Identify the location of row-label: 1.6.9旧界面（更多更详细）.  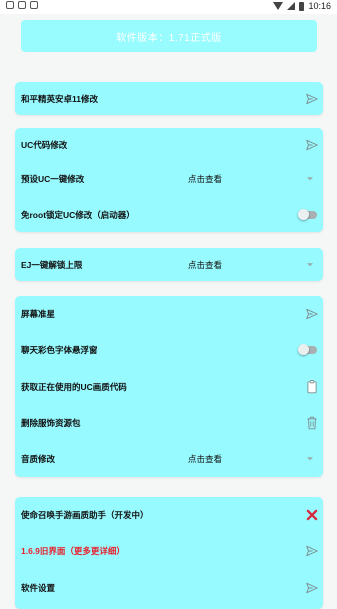
(73, 551).